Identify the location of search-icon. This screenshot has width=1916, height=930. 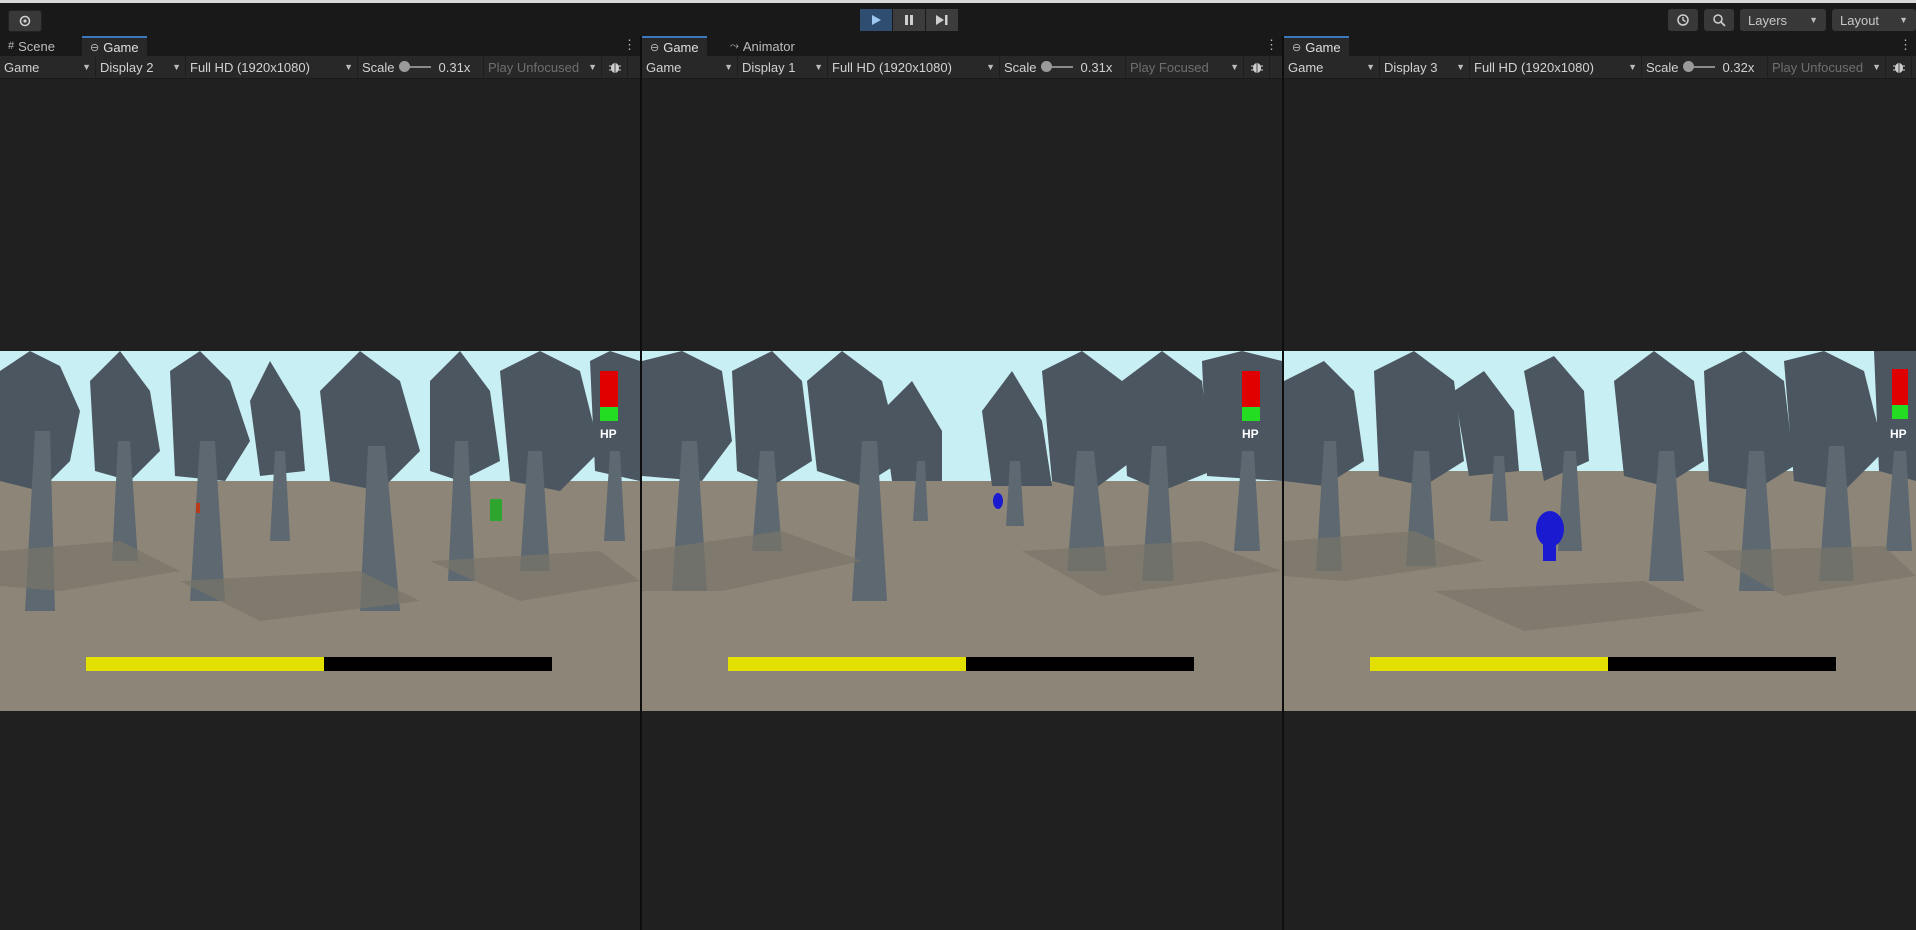
(1719, 20).